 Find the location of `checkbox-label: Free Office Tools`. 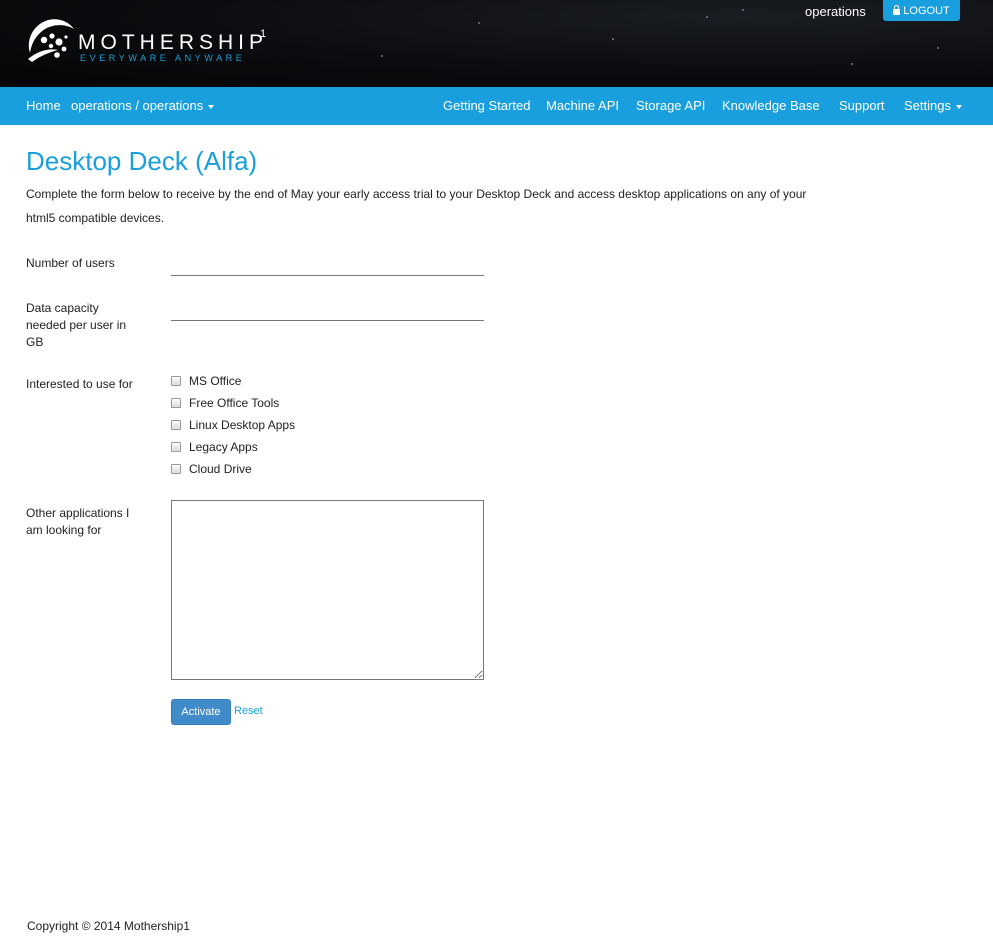

checkbox-label: Free Office Tools is located at coordinates (234, 403).